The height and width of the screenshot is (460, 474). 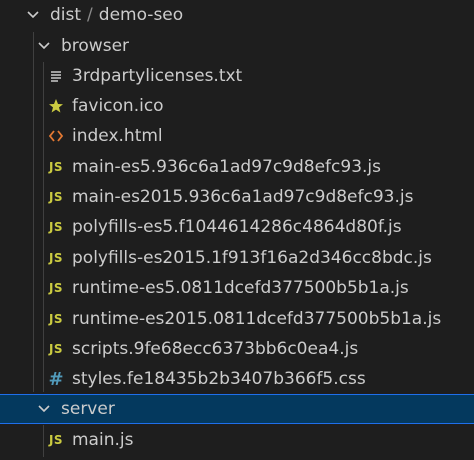 I want to click on file-row: JS scripts.9fe68ecc6373bb6c0ea4.js, so click(x=237, y=349).